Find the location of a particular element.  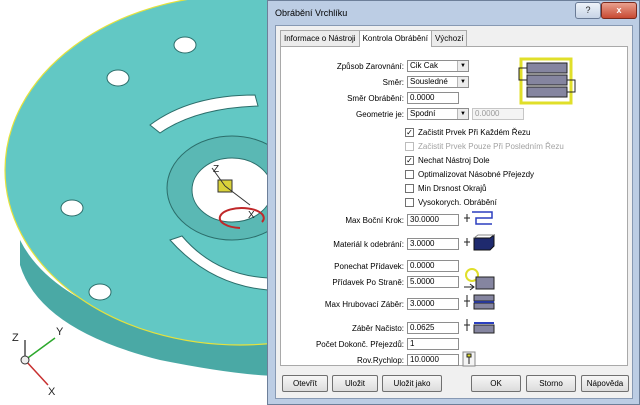

pocet-dokonc-label: Počet Dokonč. Přejezdů: is located at coordinates (359, 344).